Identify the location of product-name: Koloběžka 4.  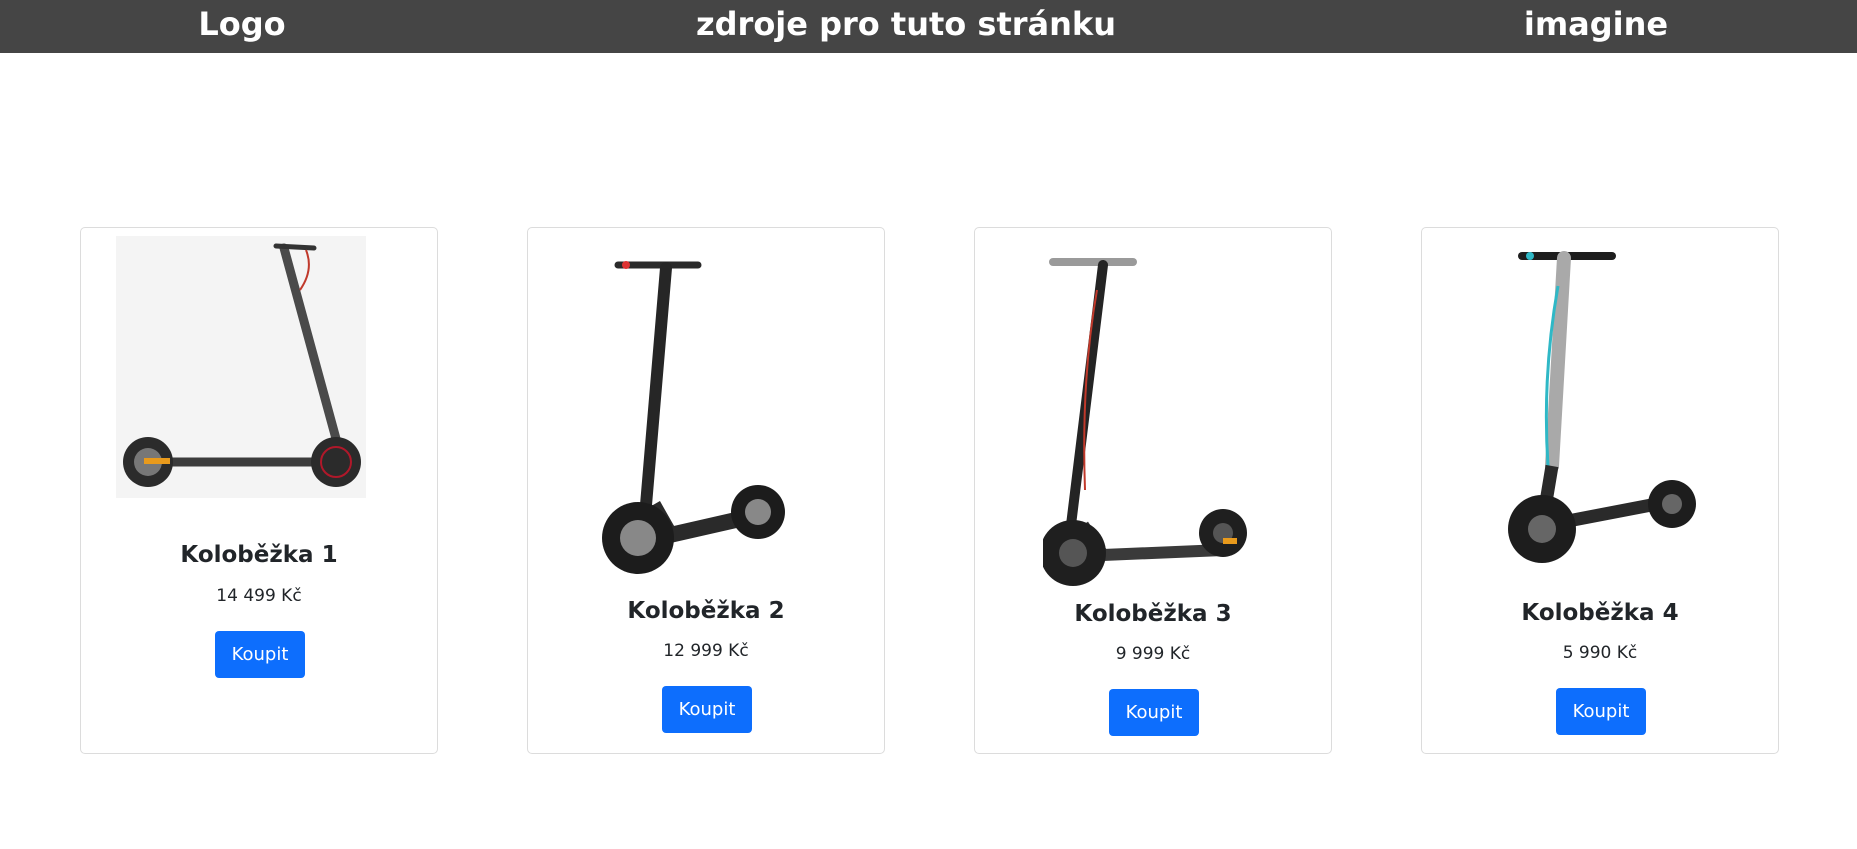
(1600, 613).